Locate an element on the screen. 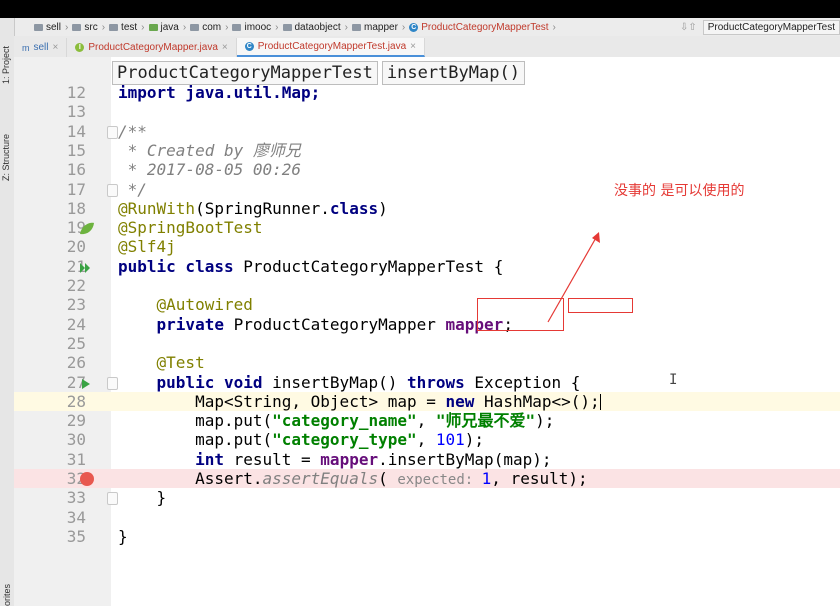 Image resolution: width=840 pixels, height=606 pixels. annotation-note: 没事的 是可以使用的 is located at coordinates (679, 191).